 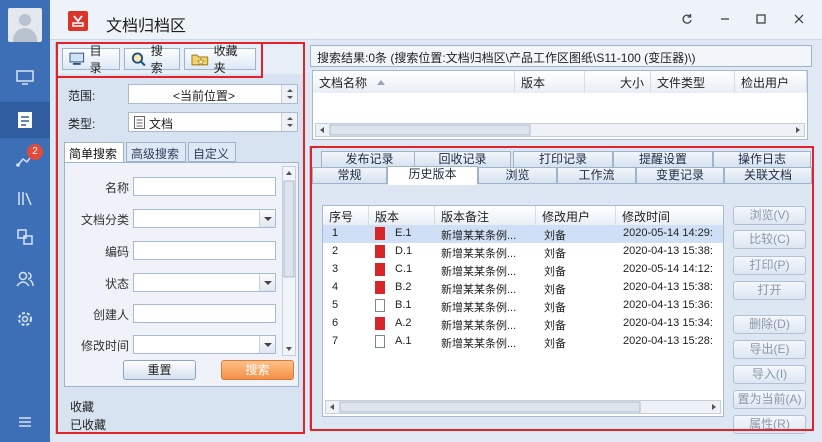 I want to click on tab-change-record: 变更记录, so click(x=680, y=175).